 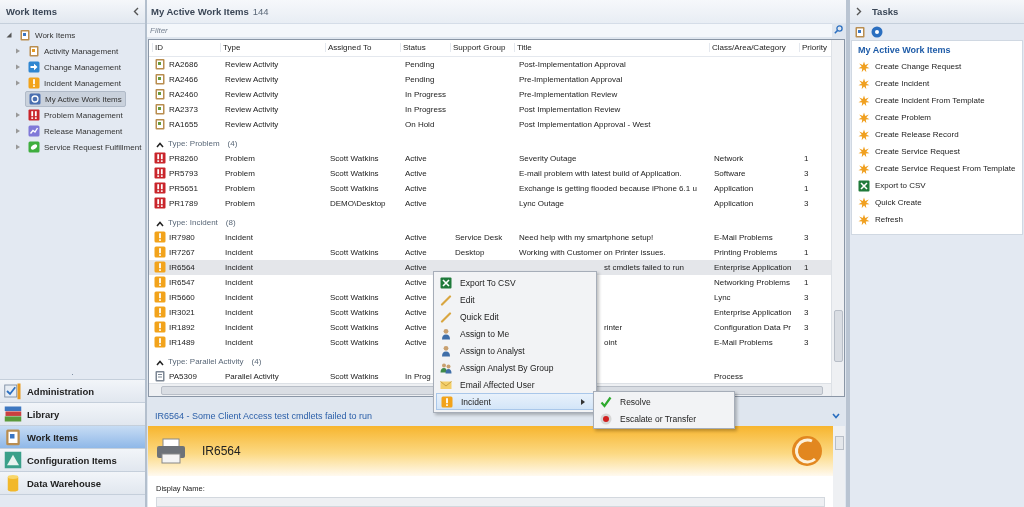 I want to click on task-link: Export to CSV, so click(x=940, y=185).